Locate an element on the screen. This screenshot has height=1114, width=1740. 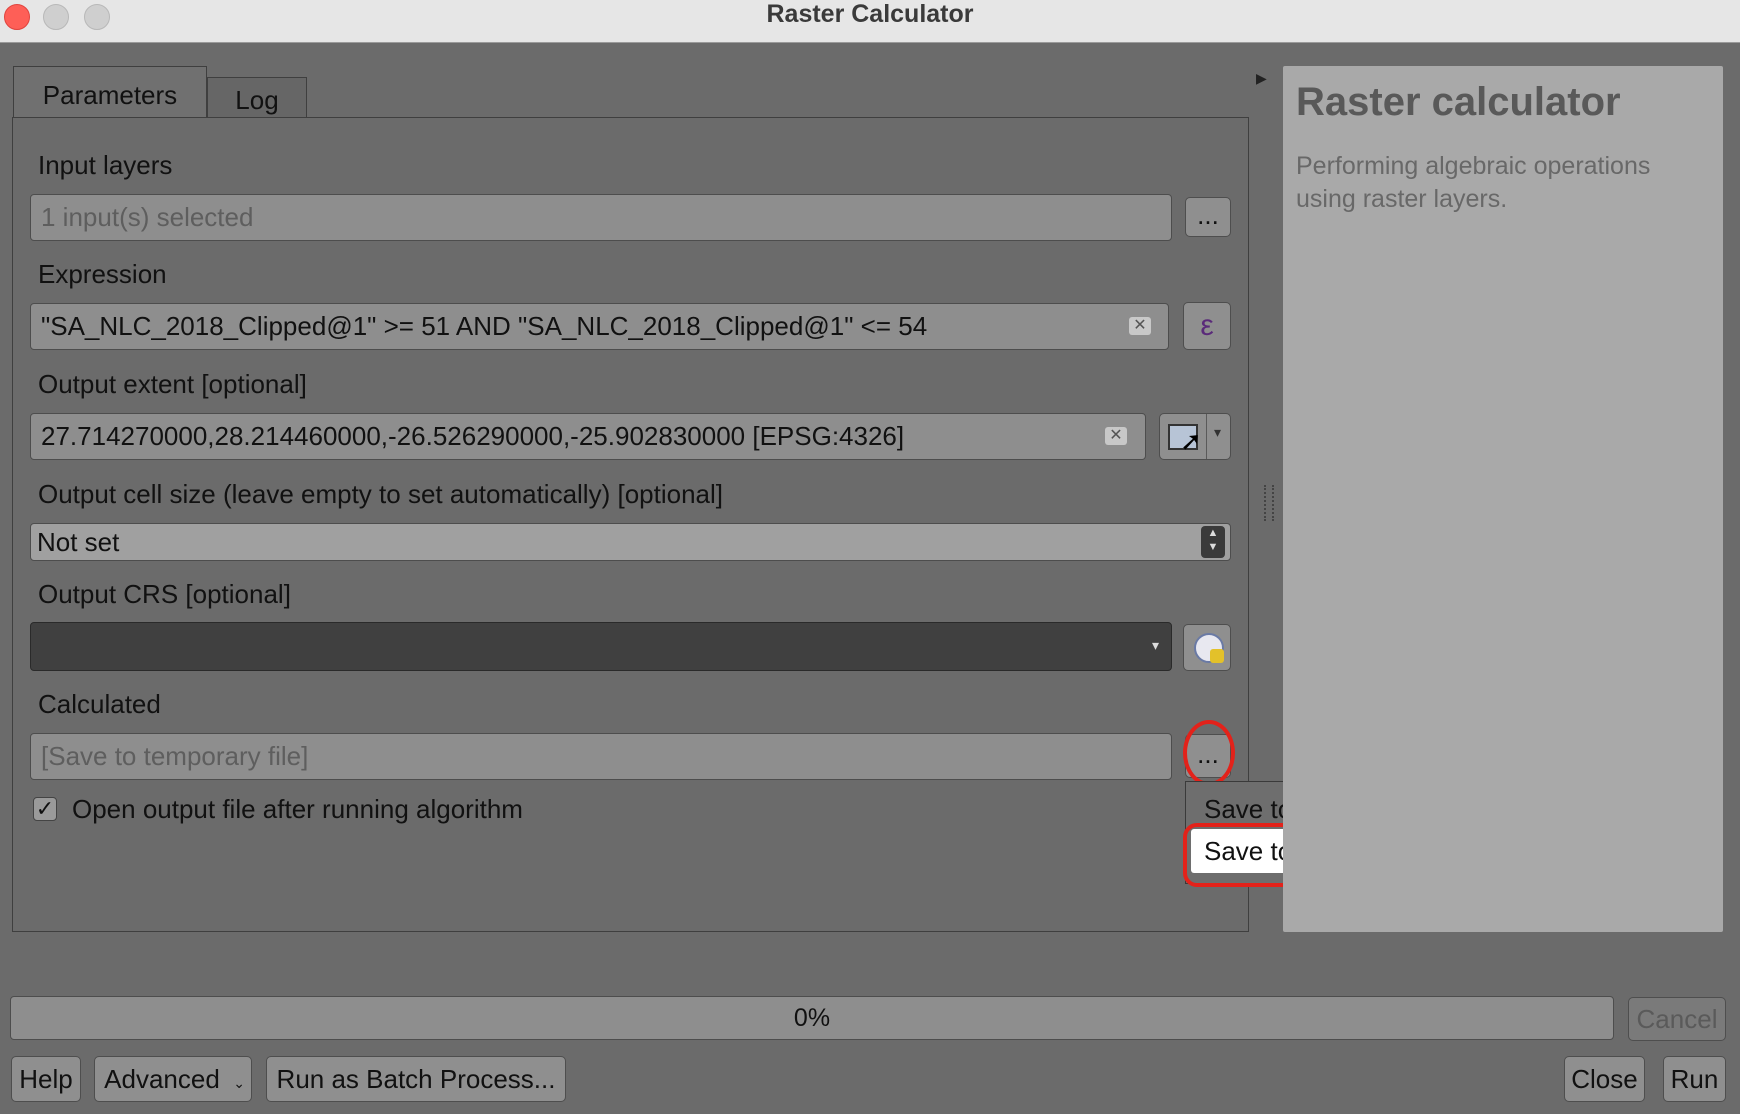
tab-parameters: Parameters is located at coordinates (110, 92).